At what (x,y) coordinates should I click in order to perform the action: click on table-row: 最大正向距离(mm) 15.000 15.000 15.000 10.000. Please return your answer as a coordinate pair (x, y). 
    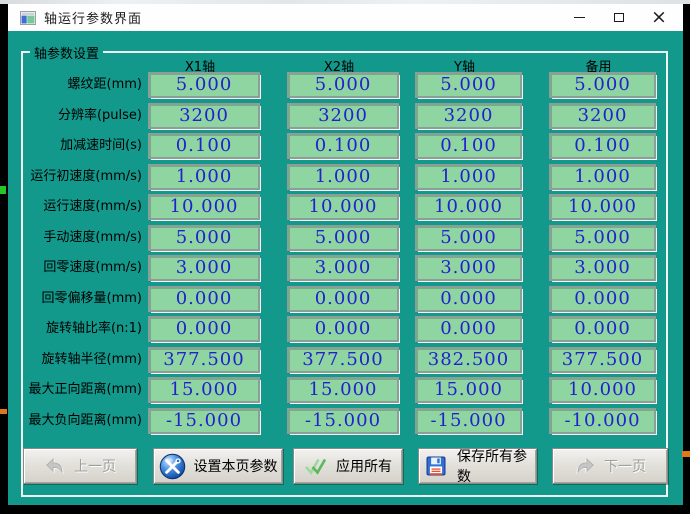
    Looking at the image, I should click on (344, 390).